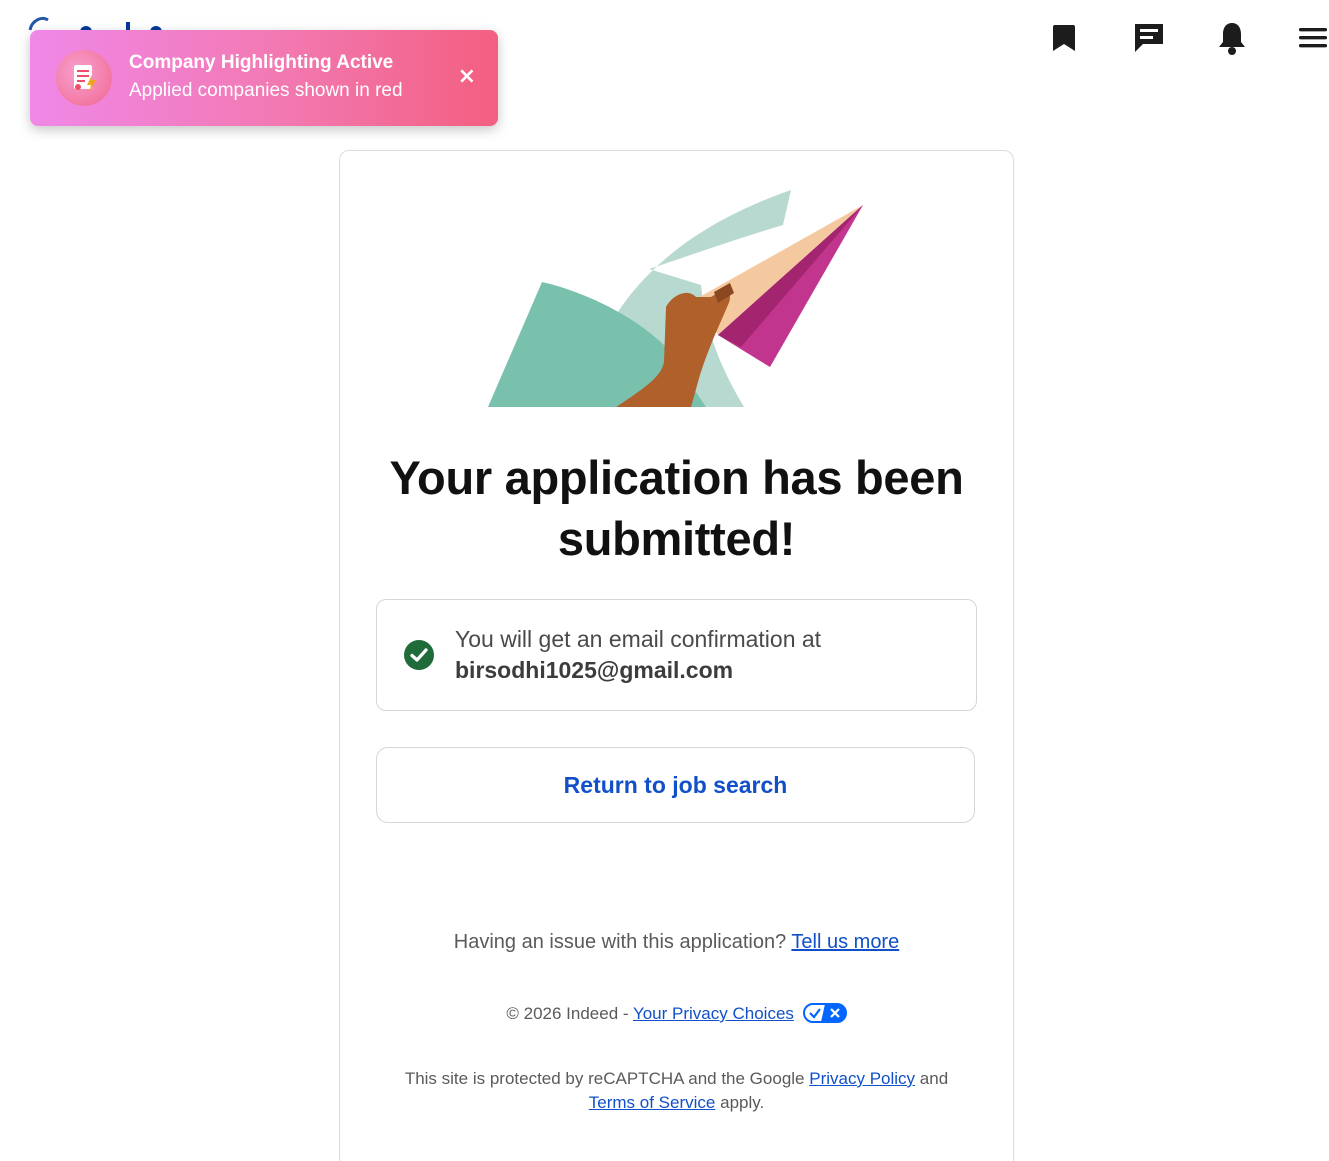 Image resolution: width=1329 pixels, height=1161 pixels. I want to click on copyright-line: © 2026 Indeed - Your Privacy Choices, so click(676, 1015).